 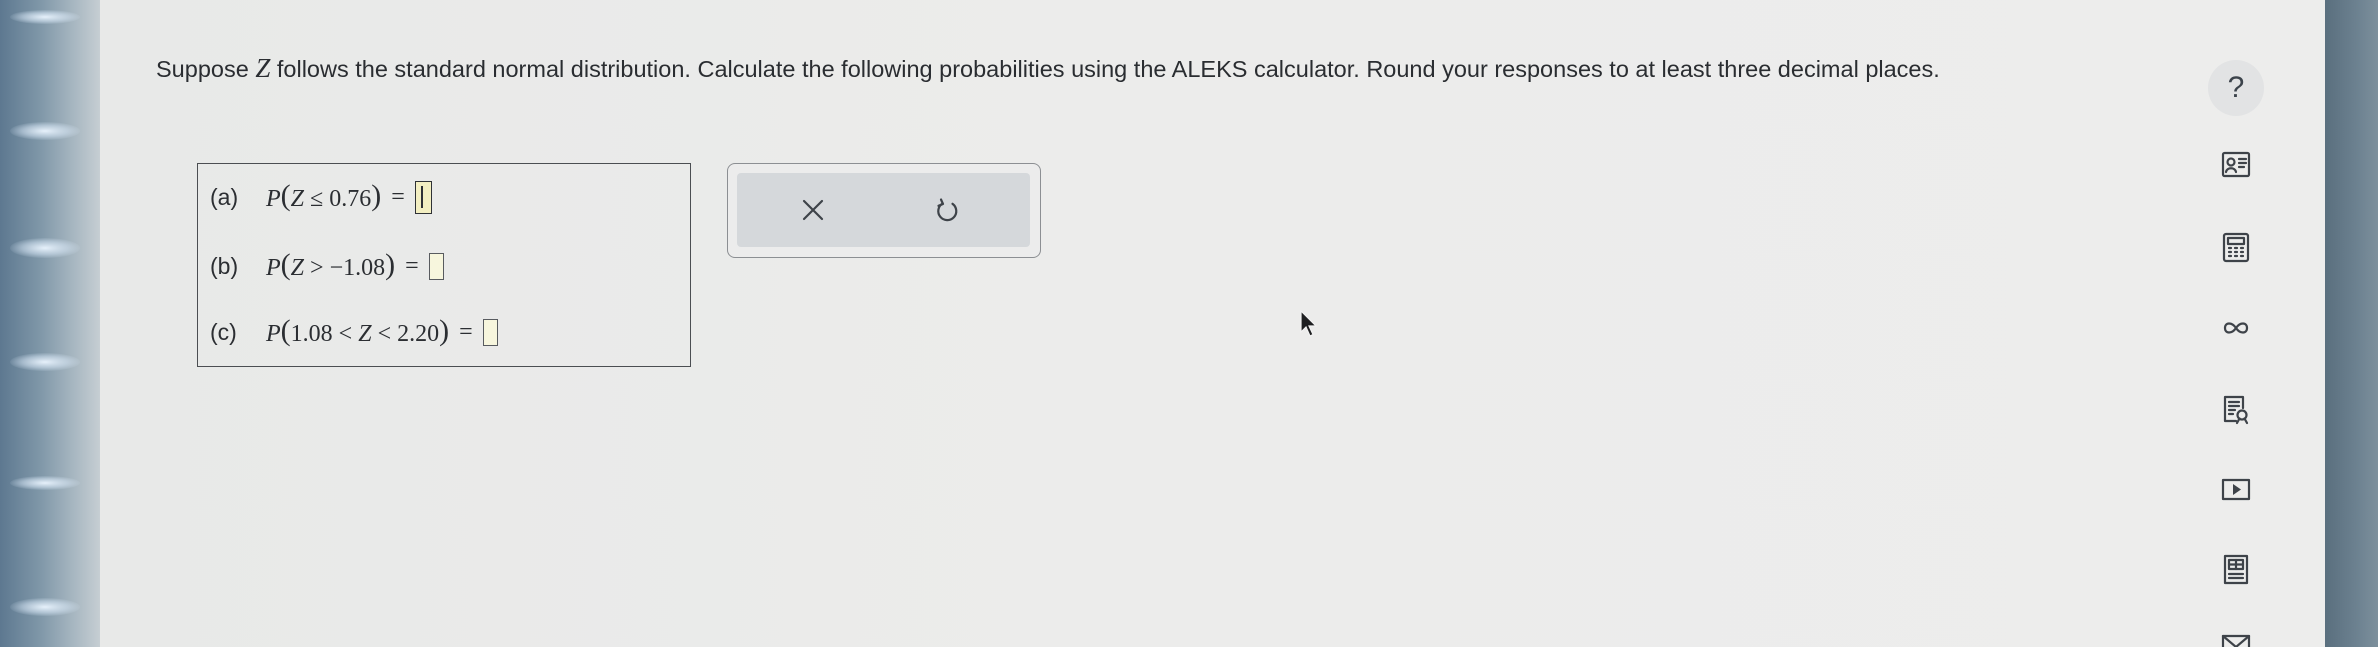 I want to click on gradebook-icon, so click(x=2236, y=164).